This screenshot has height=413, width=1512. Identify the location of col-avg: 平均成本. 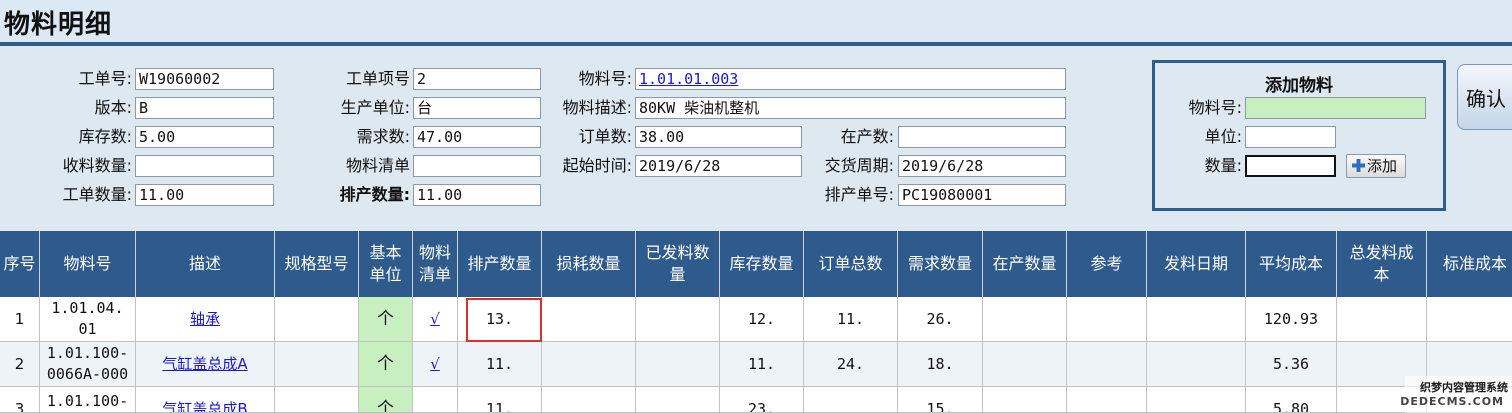
(1291, 264).